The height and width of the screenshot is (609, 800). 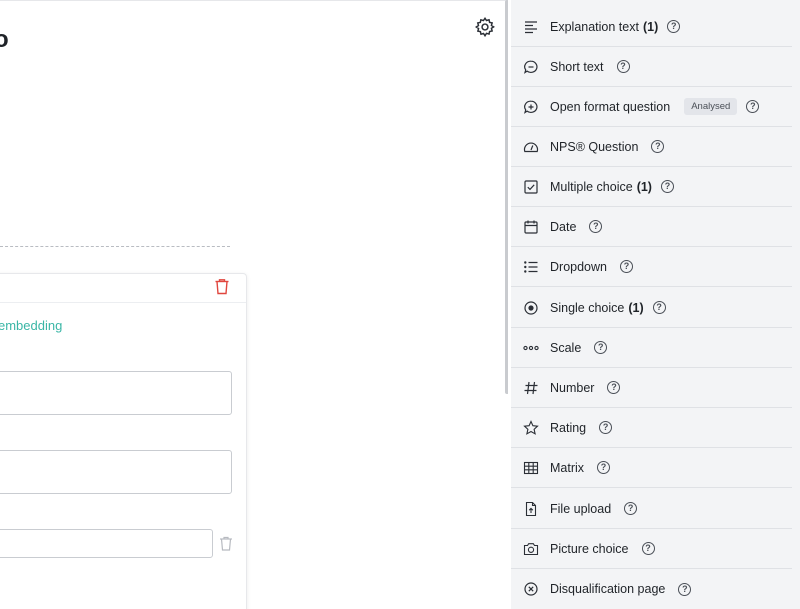 What do you see at coordinates (531, 227) in the screenshot?
I see `calendar-icon` at bounding box center [531, 227].